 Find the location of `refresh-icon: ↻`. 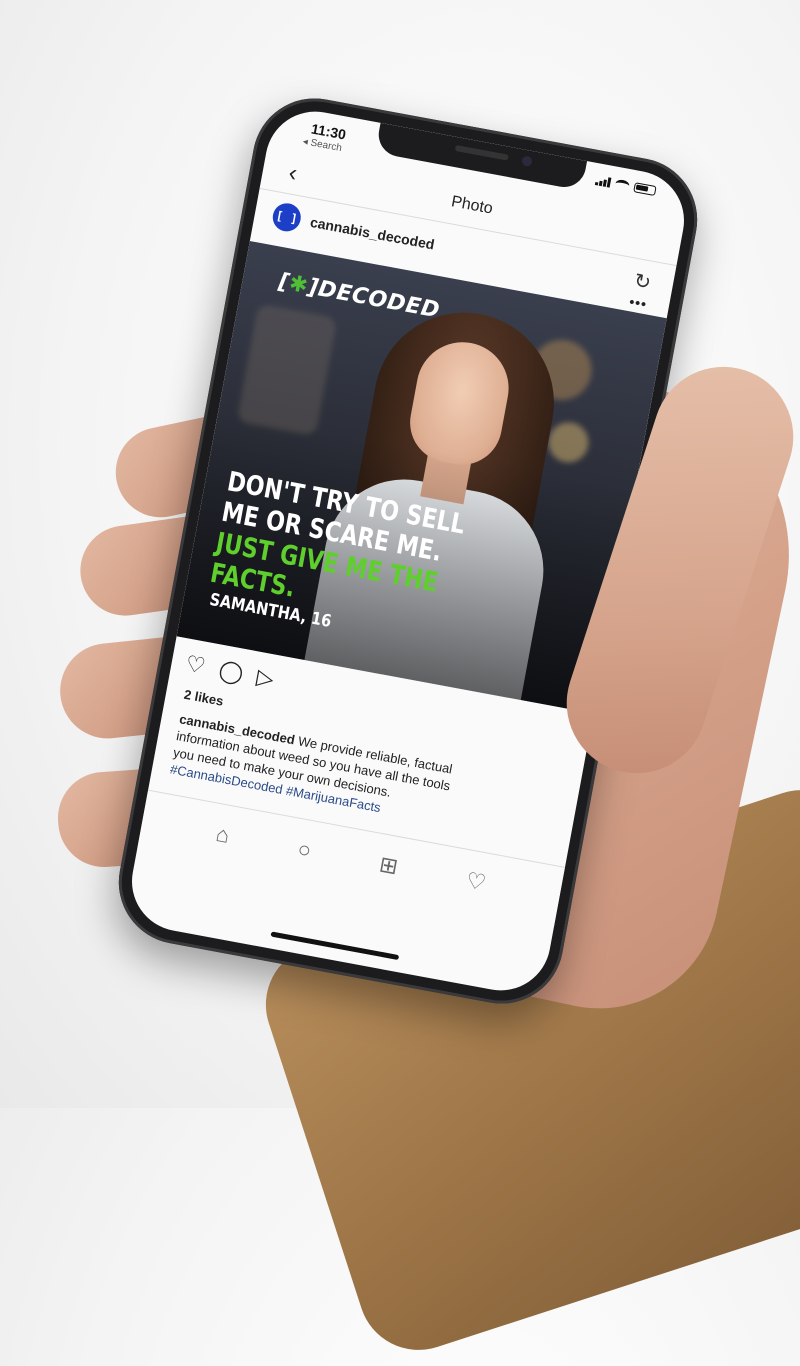

refresh-icon: ↻ is located at coordinates (642, 282).